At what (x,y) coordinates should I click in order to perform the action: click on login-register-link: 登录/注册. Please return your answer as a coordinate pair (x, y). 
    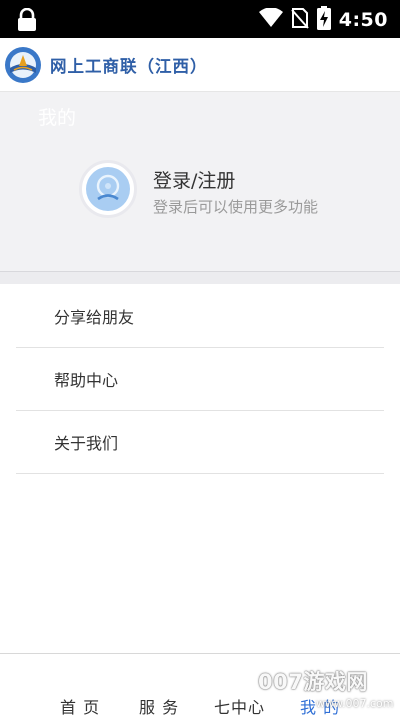
    Looking at the image, I should click on (194, 179).